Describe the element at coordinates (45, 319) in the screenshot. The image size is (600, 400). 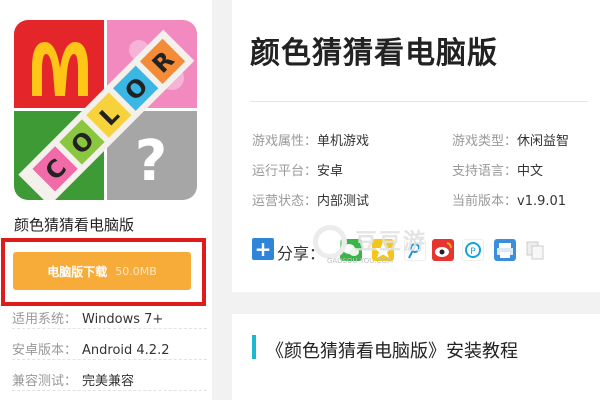
I see `spec-key: 适用系统：` at that location.